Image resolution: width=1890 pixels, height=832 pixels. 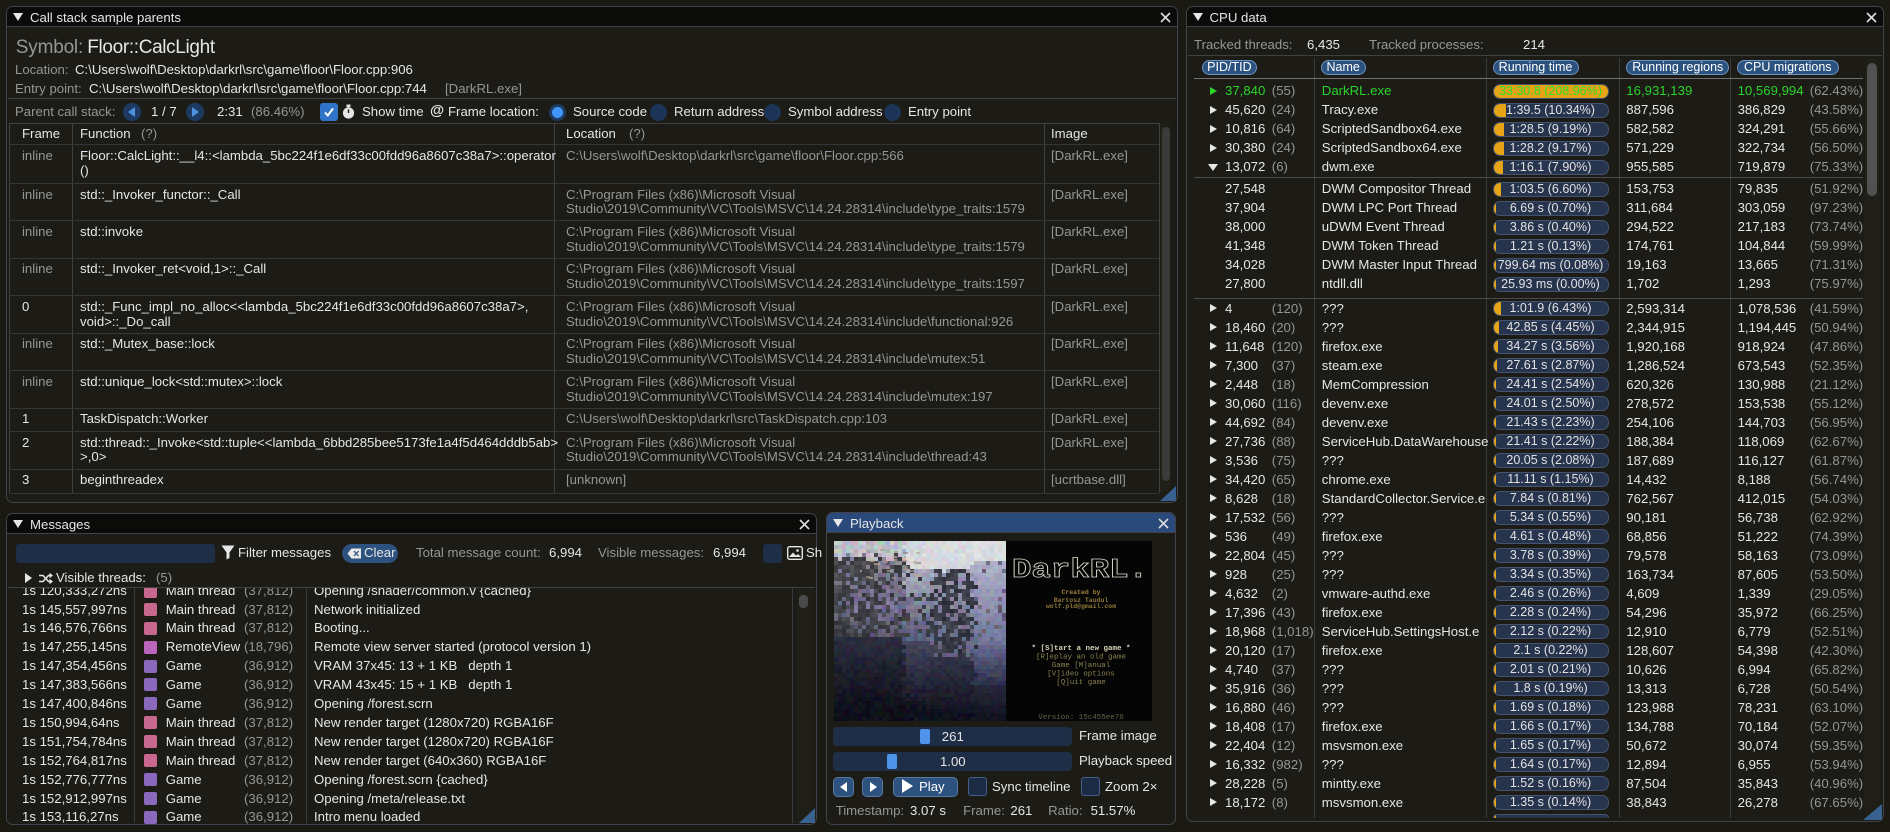 What do you see at coordinates (1081, 683) in the screenshot?
I see `svg-text: [Q]uit game` at bounding box center [1081, 683].